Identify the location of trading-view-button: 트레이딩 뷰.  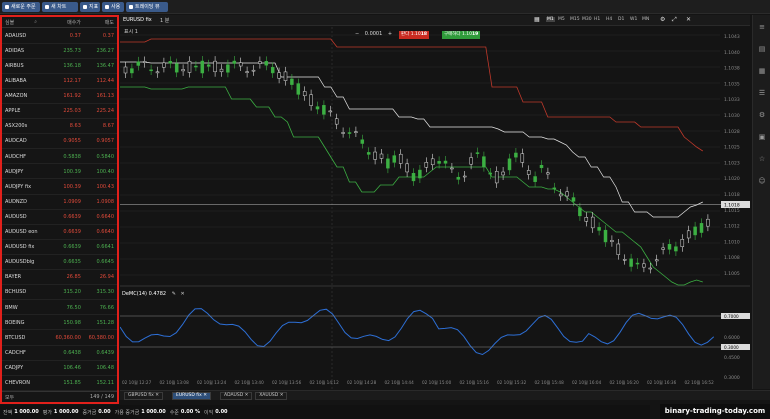
(147, 7).